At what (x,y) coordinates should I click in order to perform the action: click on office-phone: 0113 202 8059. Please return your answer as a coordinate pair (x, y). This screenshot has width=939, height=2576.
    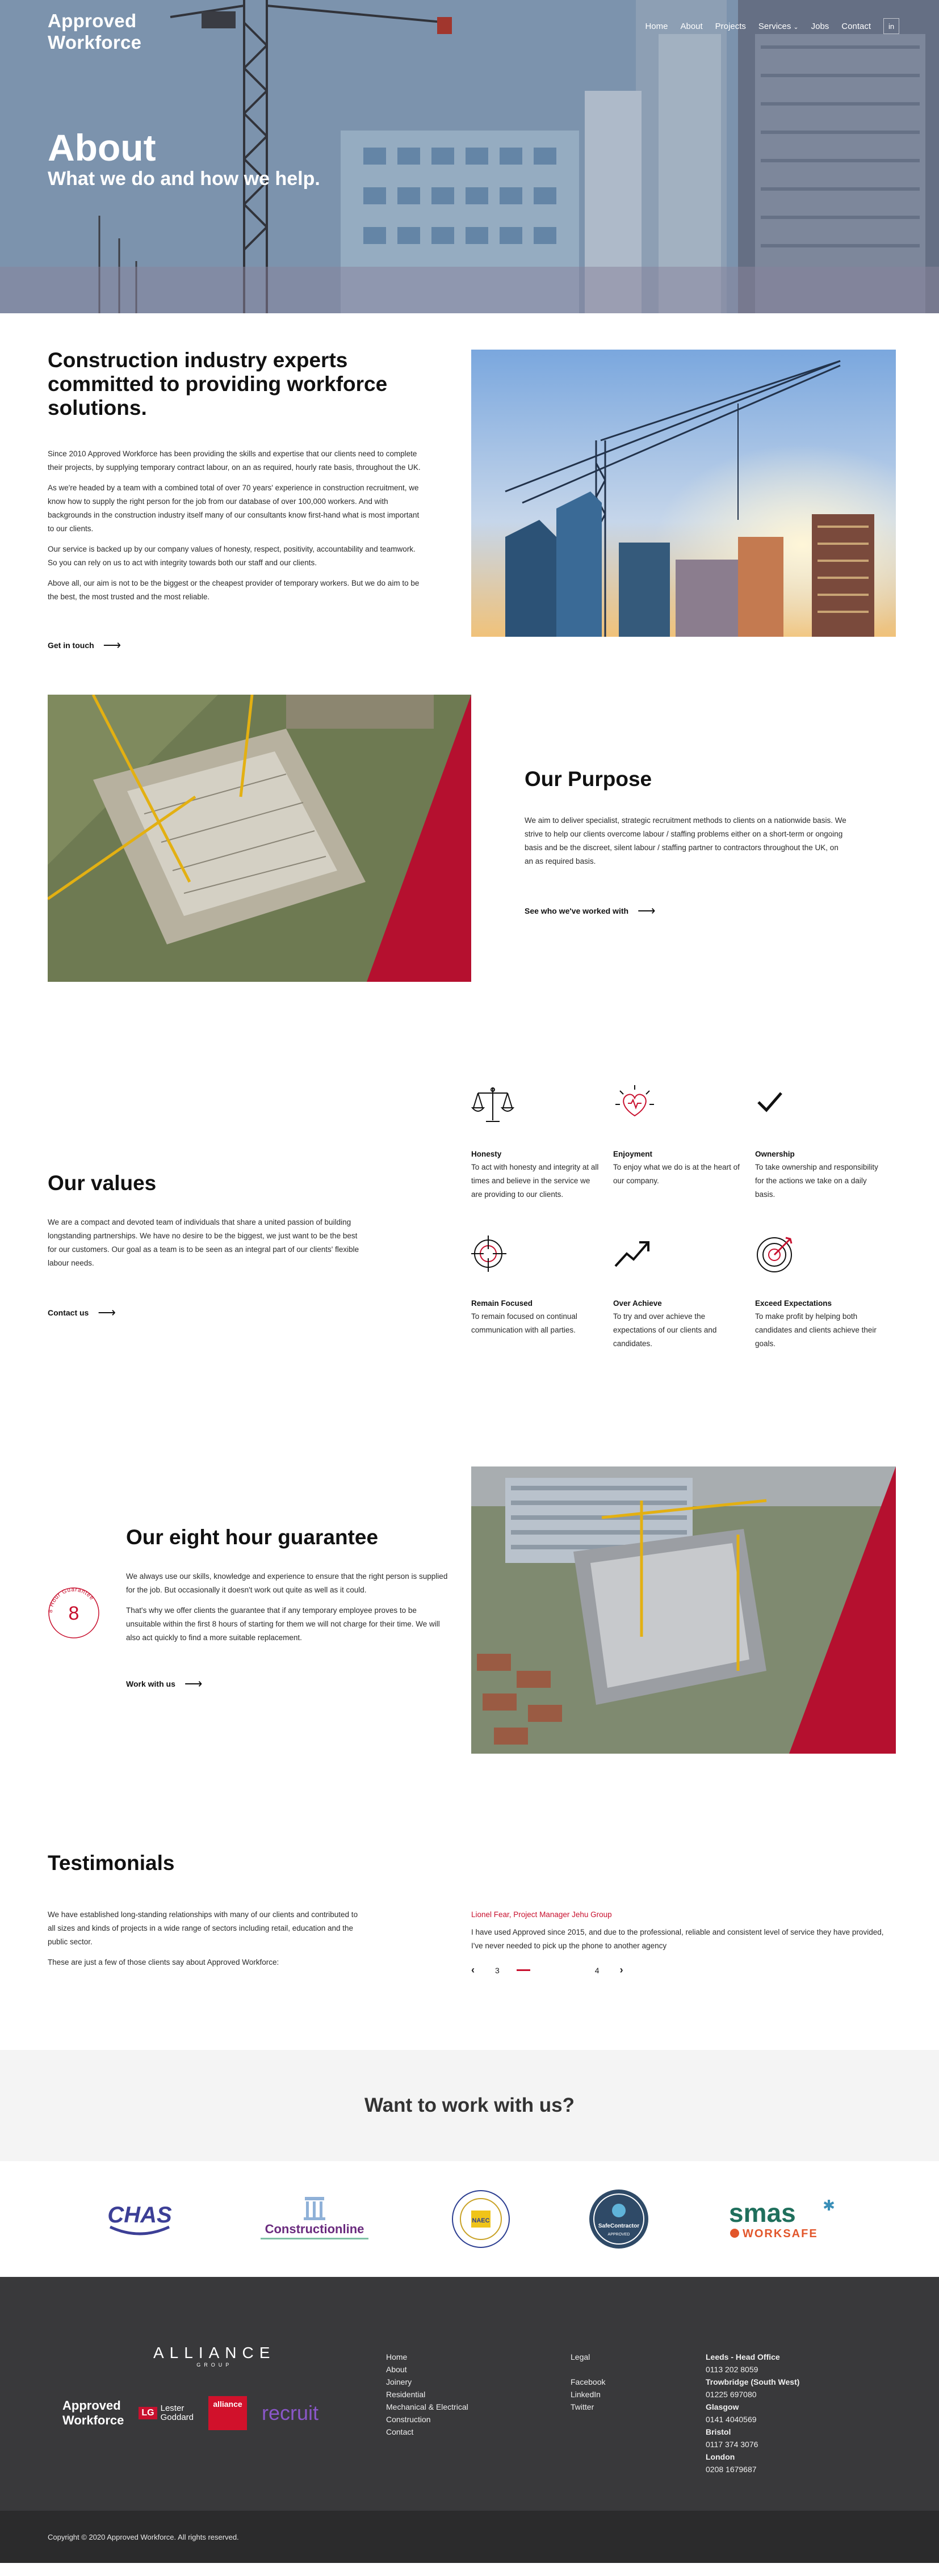
    Looking at the image, I should click on (752, 2369).